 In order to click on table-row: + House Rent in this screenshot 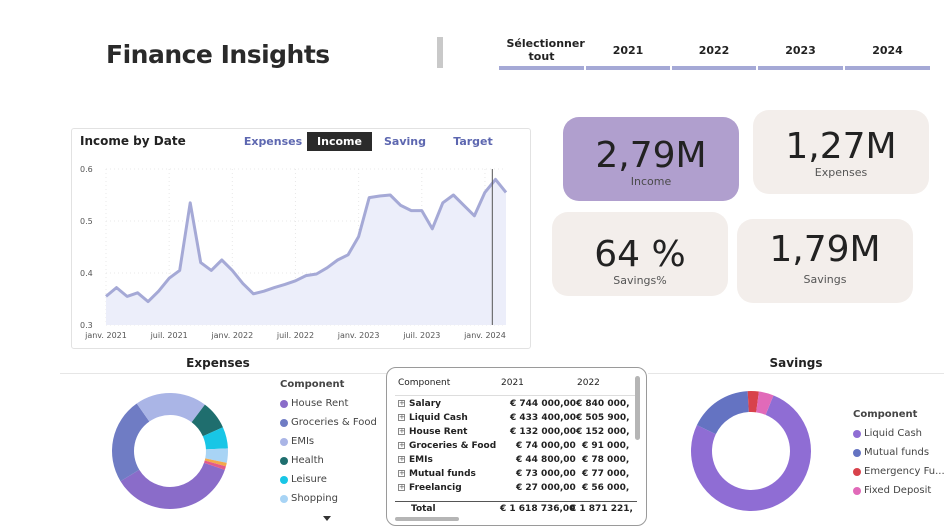, I will do `click(432, 432)`.